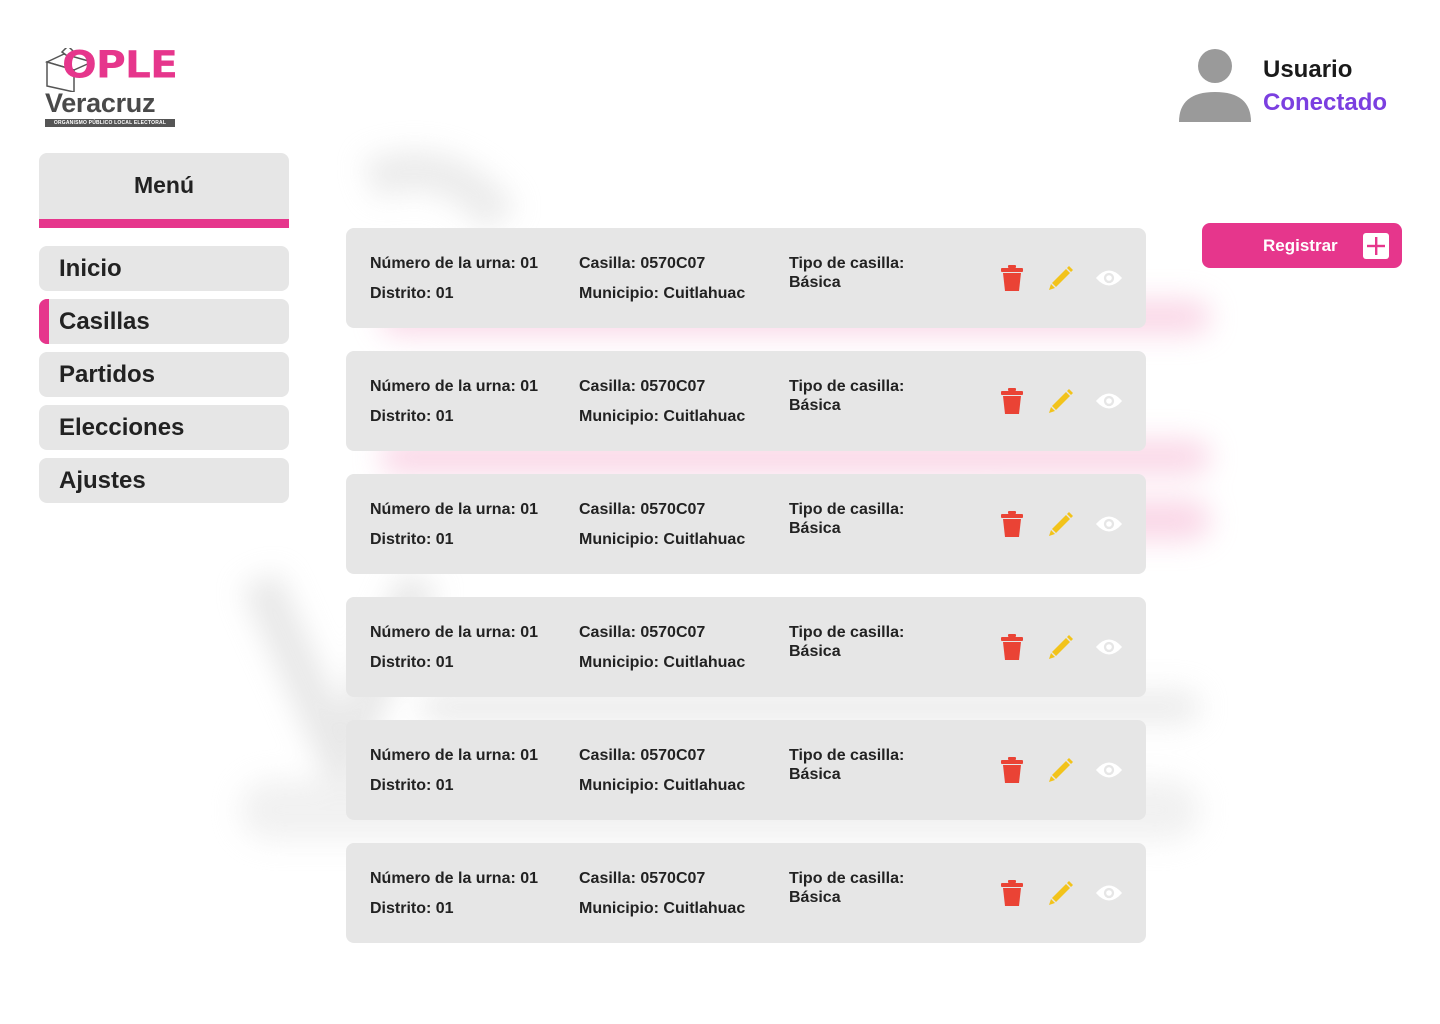  What do you see at coordinates (164, 374) in the screenshot?
I see `sidebar-item-partidos: Partidos` at bounding box center [164, 374].